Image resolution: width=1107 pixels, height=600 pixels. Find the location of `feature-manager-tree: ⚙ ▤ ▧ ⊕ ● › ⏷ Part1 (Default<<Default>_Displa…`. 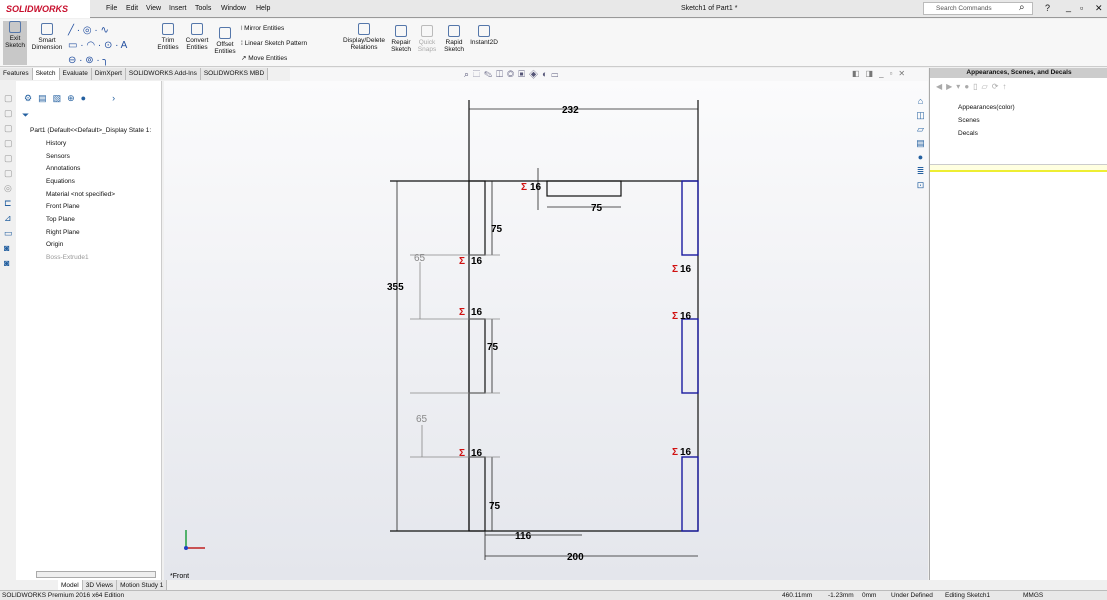

feature-manager-tree: ⚙ ▤ ▧ ⊕ ● › ⏷ Part1 (Default<<Default>_Displa… is located at coordinates (89, 330).